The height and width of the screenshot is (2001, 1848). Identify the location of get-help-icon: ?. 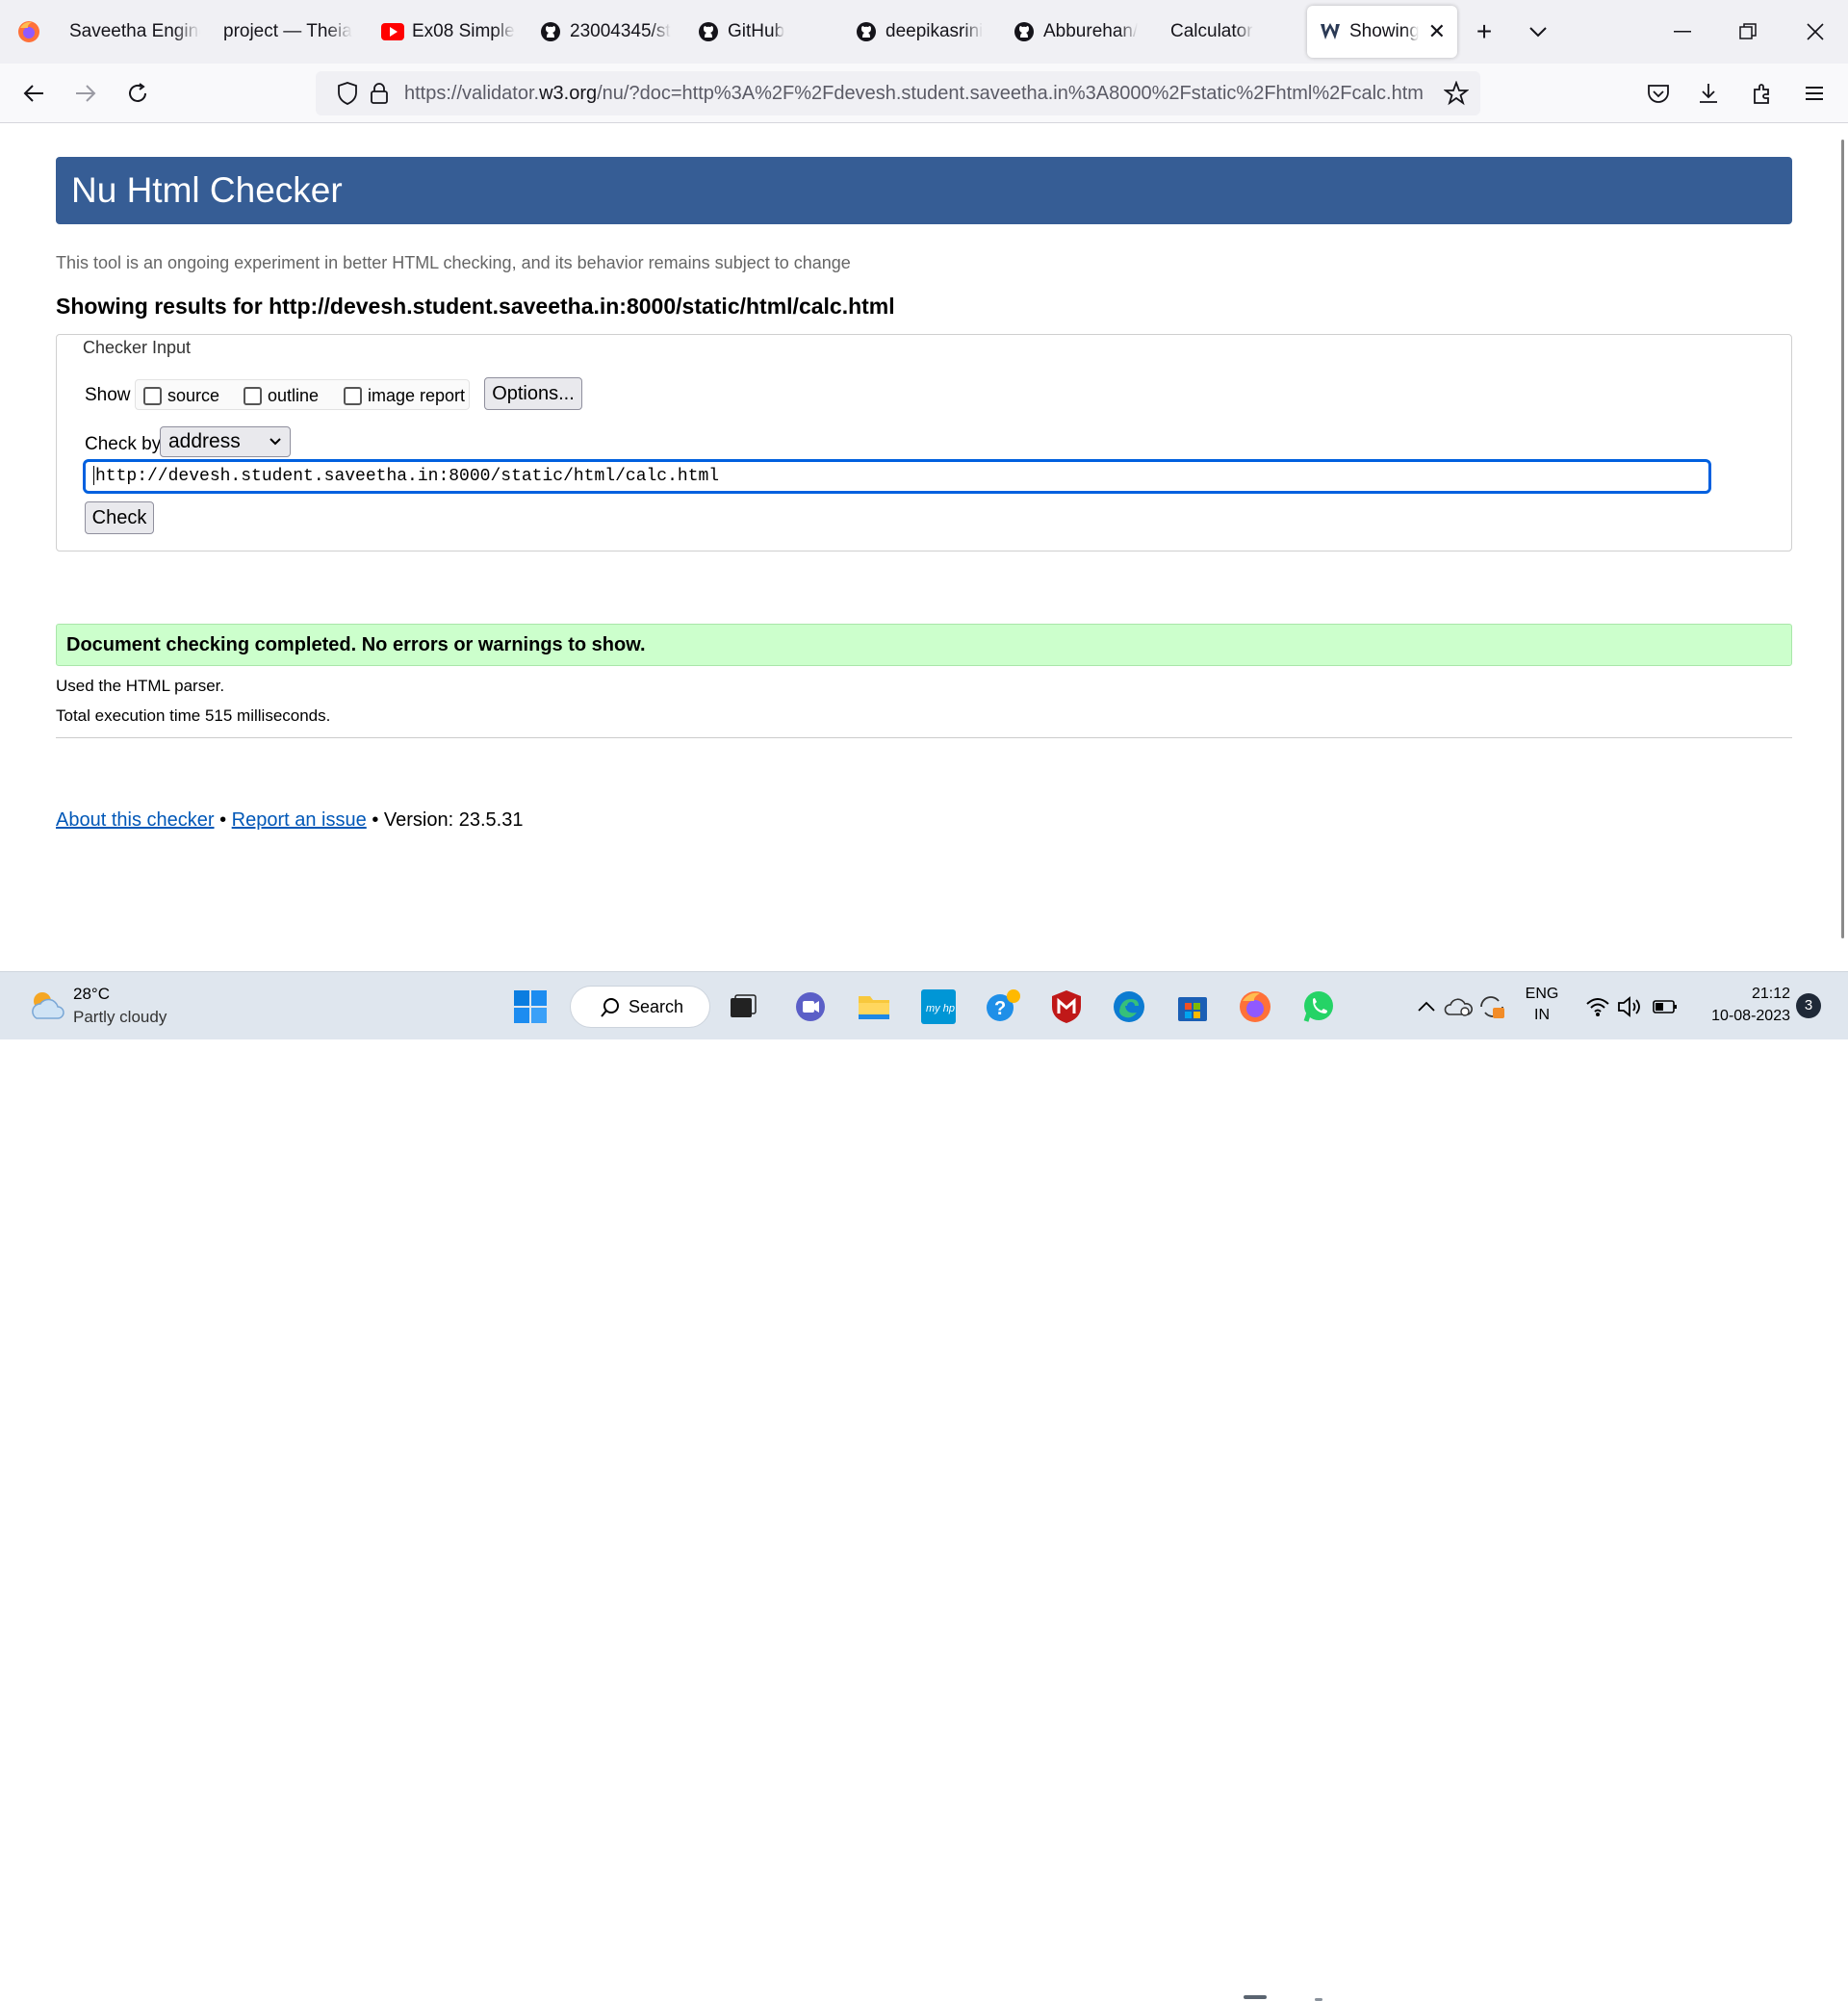
(1003, 1007).